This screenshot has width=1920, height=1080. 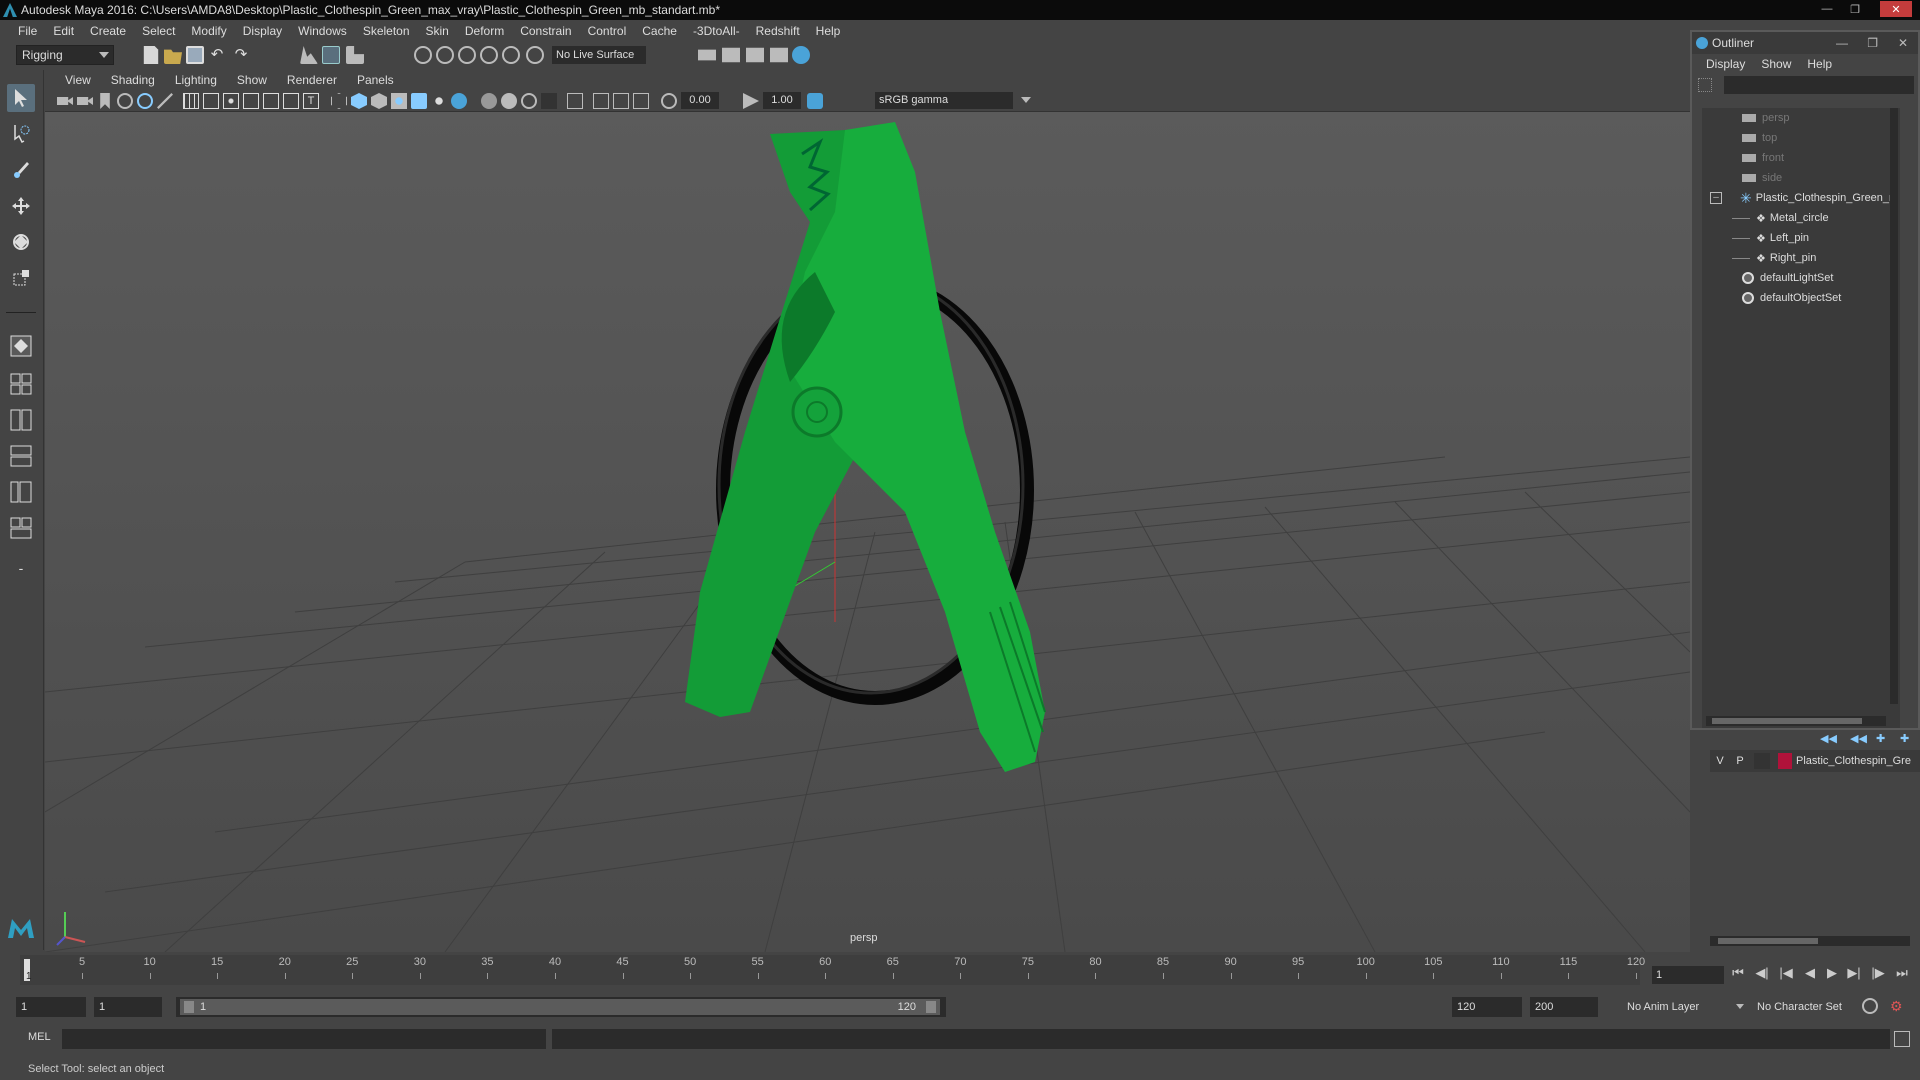 What do you see at coordinates (1802, 298) in the screenshot?
I see `outliner-item-default-object-set: defaultObjectSet` at bounding box center [1802, 298].